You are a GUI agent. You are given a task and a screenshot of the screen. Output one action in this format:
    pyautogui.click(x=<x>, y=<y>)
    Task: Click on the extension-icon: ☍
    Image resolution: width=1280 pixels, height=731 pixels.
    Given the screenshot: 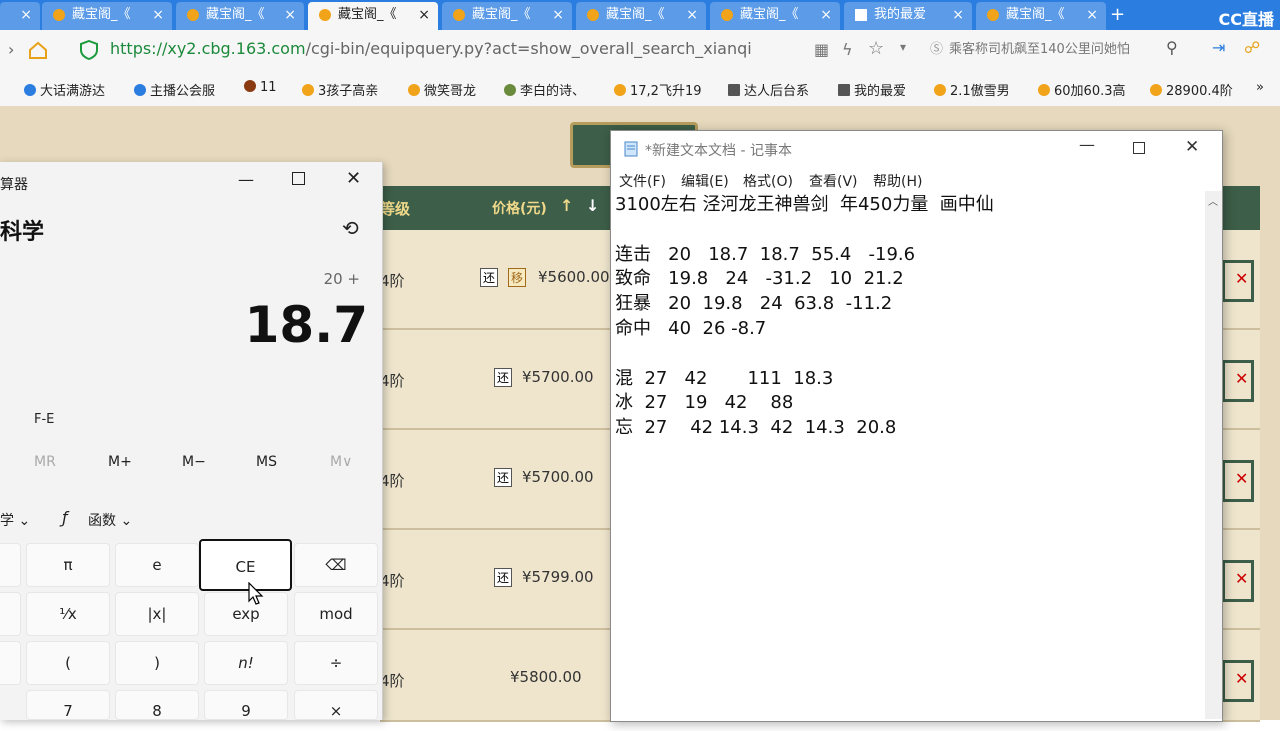 What is the action you would take?
    pyautogui.click(x=1252, y=47)
    